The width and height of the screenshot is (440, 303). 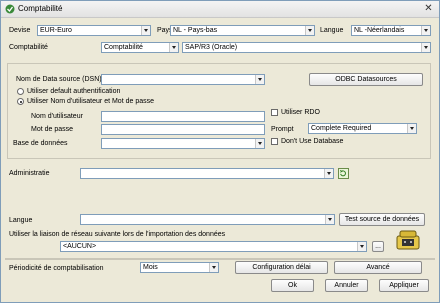 What do you see at coordinates (183, 129) in the screenshot?
I see `password-field` at bounding box center [183, 129].